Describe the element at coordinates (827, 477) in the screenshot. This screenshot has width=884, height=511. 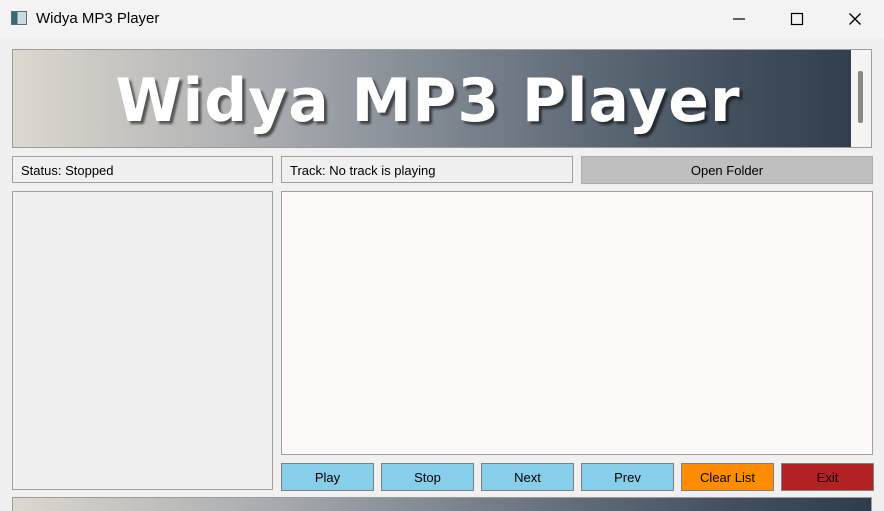
I see `exit-button: Exit` at that location.